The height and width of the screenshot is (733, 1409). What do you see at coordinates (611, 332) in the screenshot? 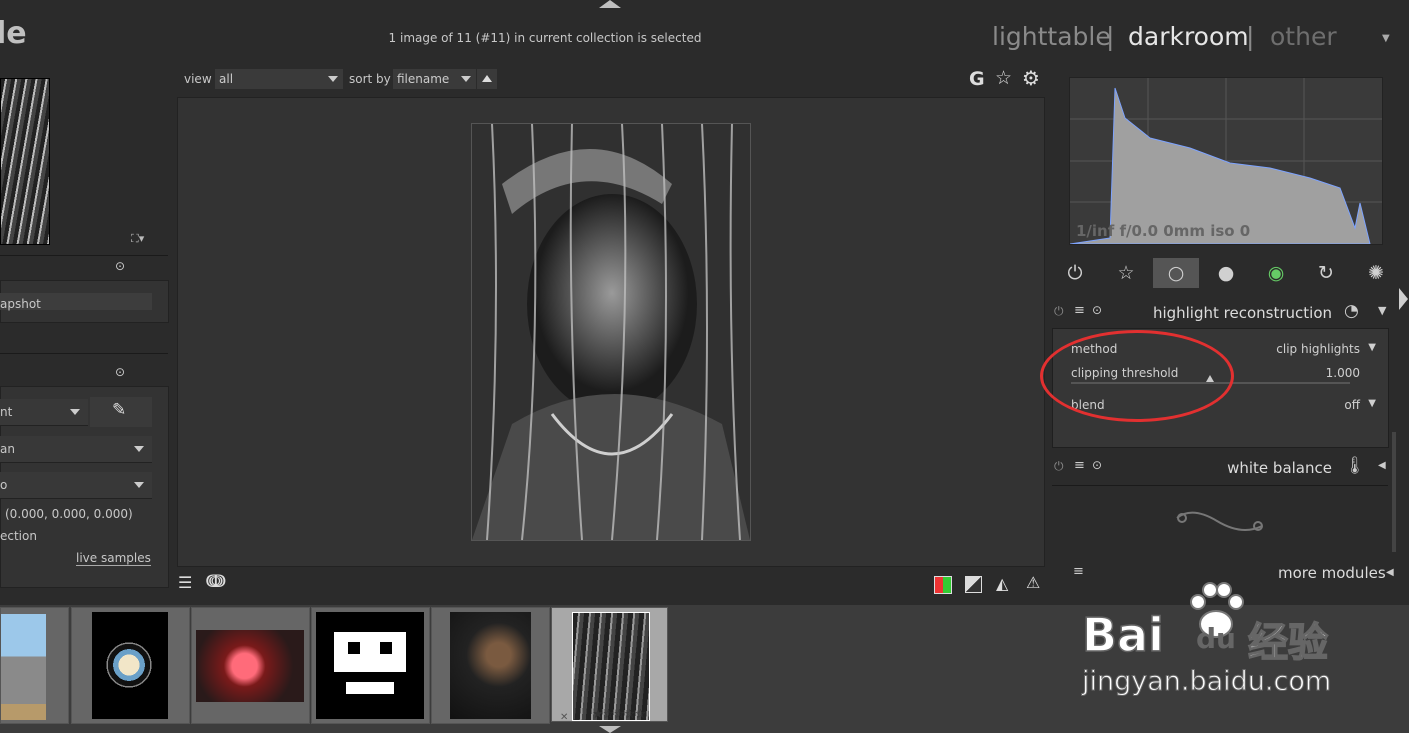
I see `main-photo` at bounding box center [611, 332].